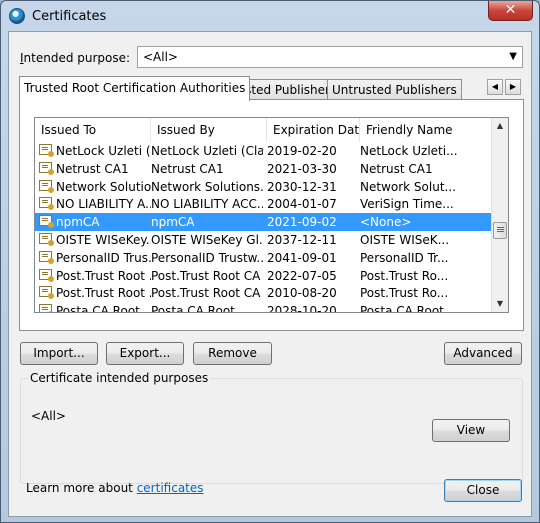 The image size is (540, 523). I want to click on view-button-label: View, so click(471, 430).